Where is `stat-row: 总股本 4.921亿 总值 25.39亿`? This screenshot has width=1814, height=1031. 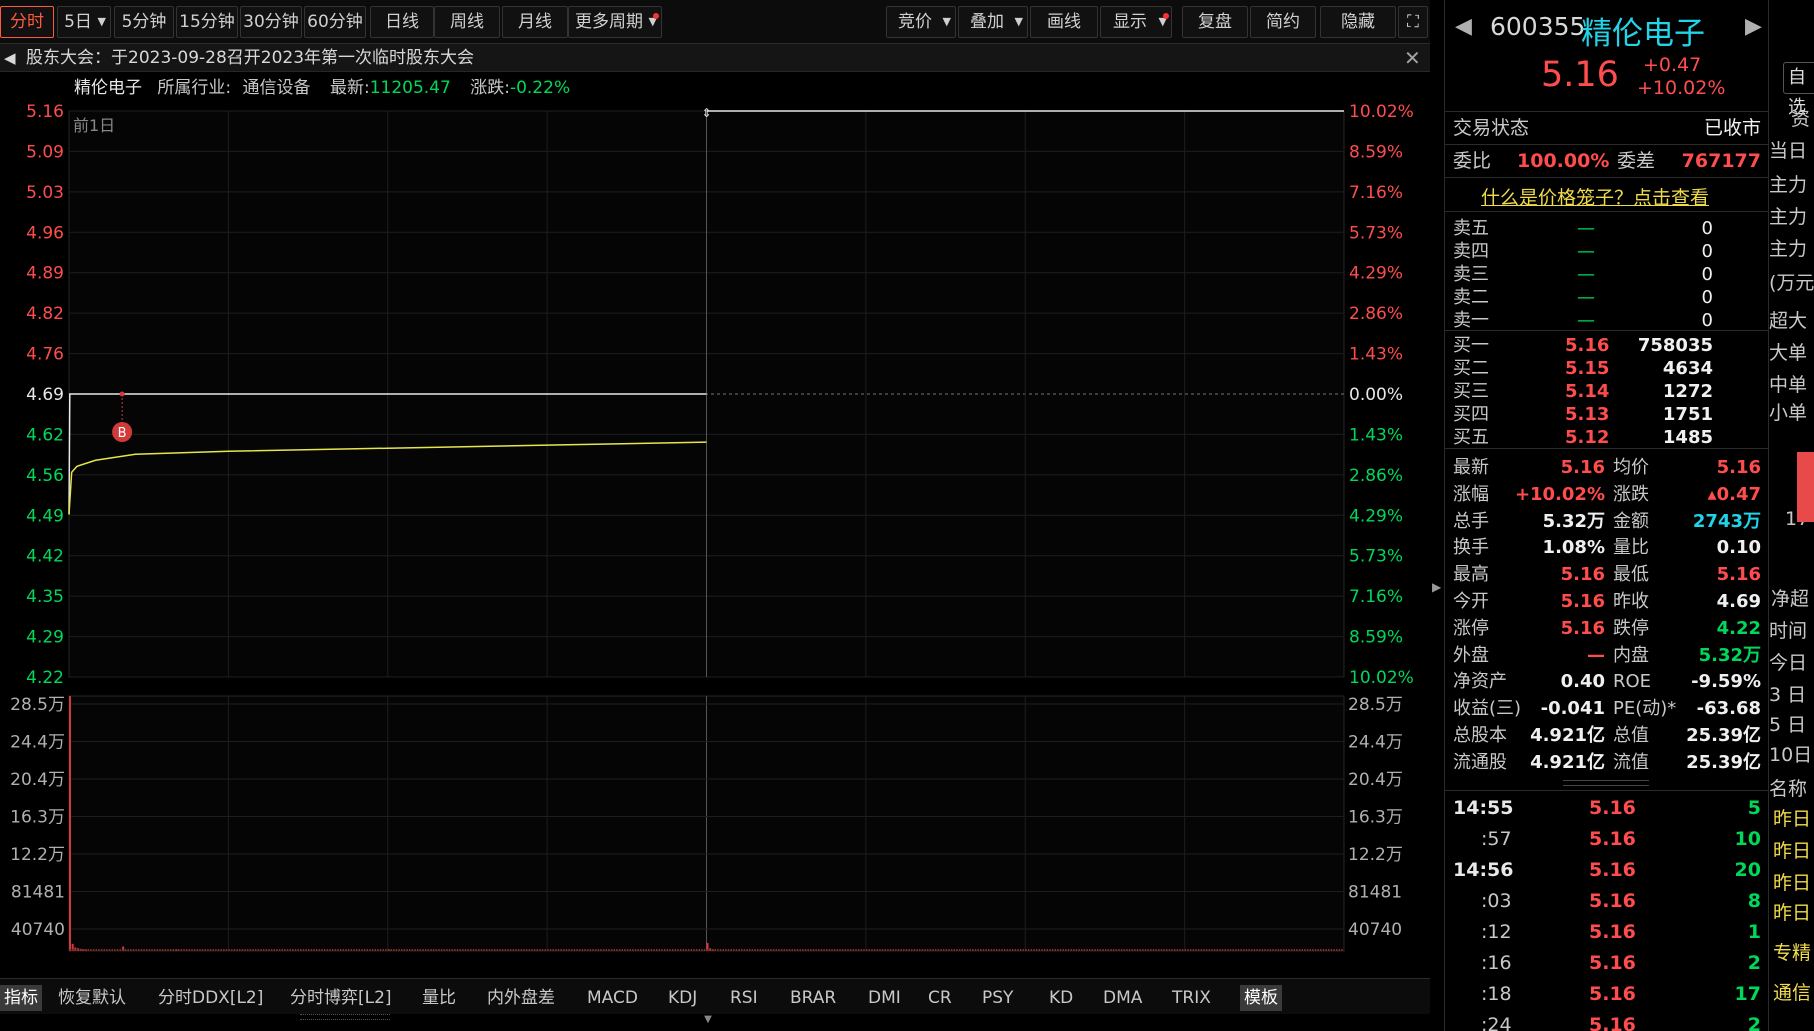 stat-row: 总股本 4.921亿 总值 25.39亿 is located at coordinates (1607, 736).